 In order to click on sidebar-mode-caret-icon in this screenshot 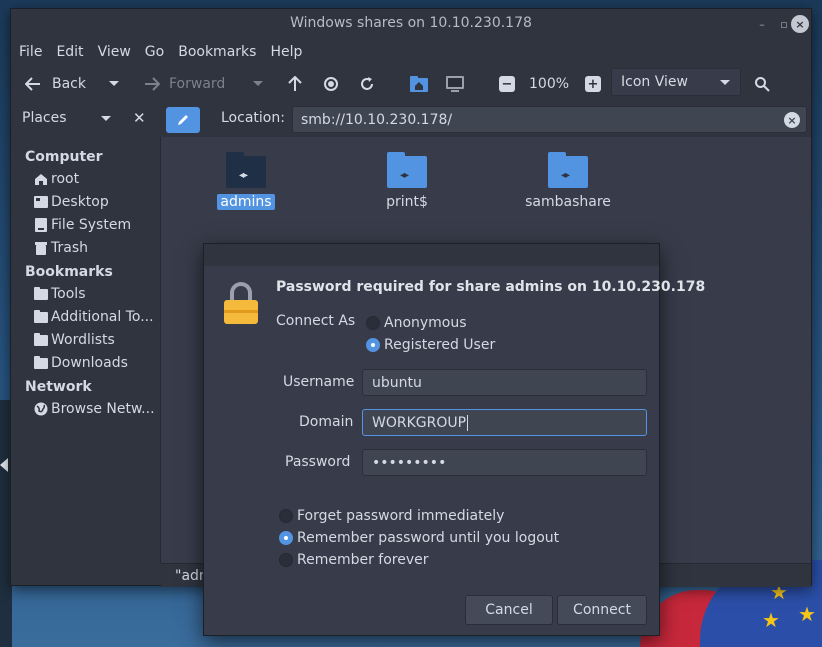, I will do `click(106, 118)`.